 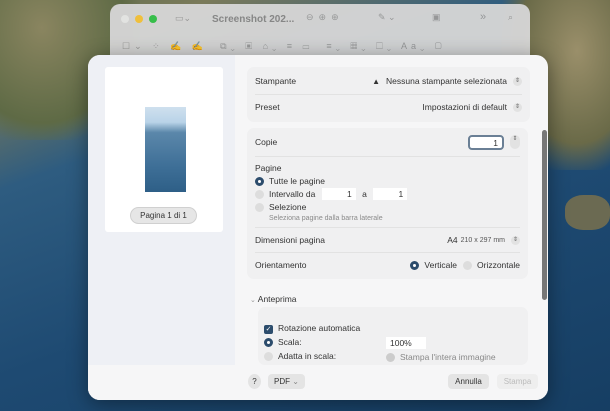 I want to click on radio-scale: Scala:, so click(x=312, y=342).